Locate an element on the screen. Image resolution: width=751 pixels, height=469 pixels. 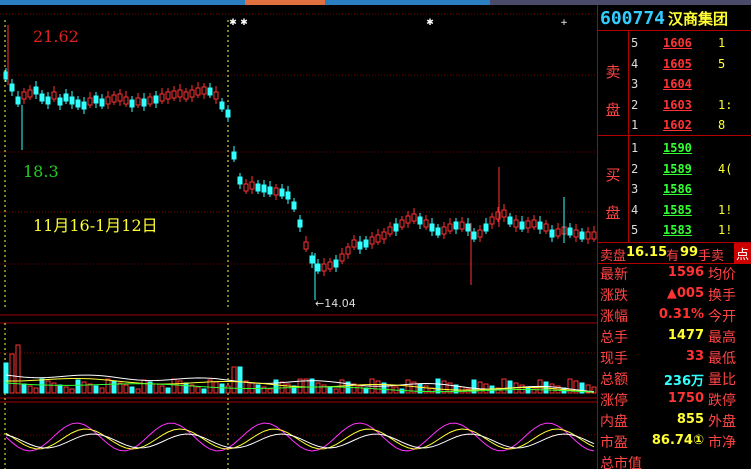
indicator-line is located at coordinates (300, 437).